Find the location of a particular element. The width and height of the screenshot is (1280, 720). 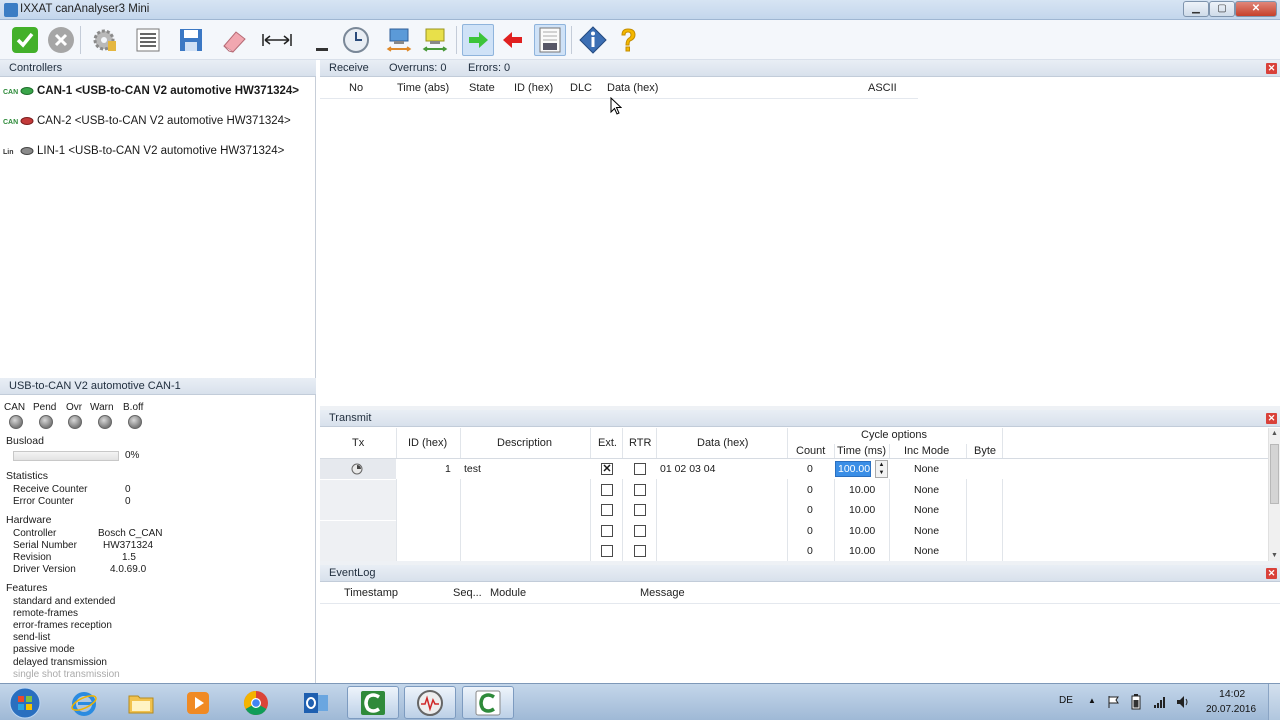

scroll-thumb is located at coordinates (1274, 474).